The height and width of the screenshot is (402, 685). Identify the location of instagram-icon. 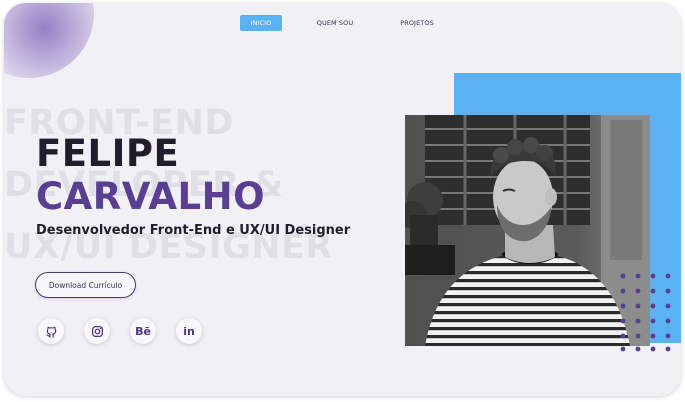
(97, 331).